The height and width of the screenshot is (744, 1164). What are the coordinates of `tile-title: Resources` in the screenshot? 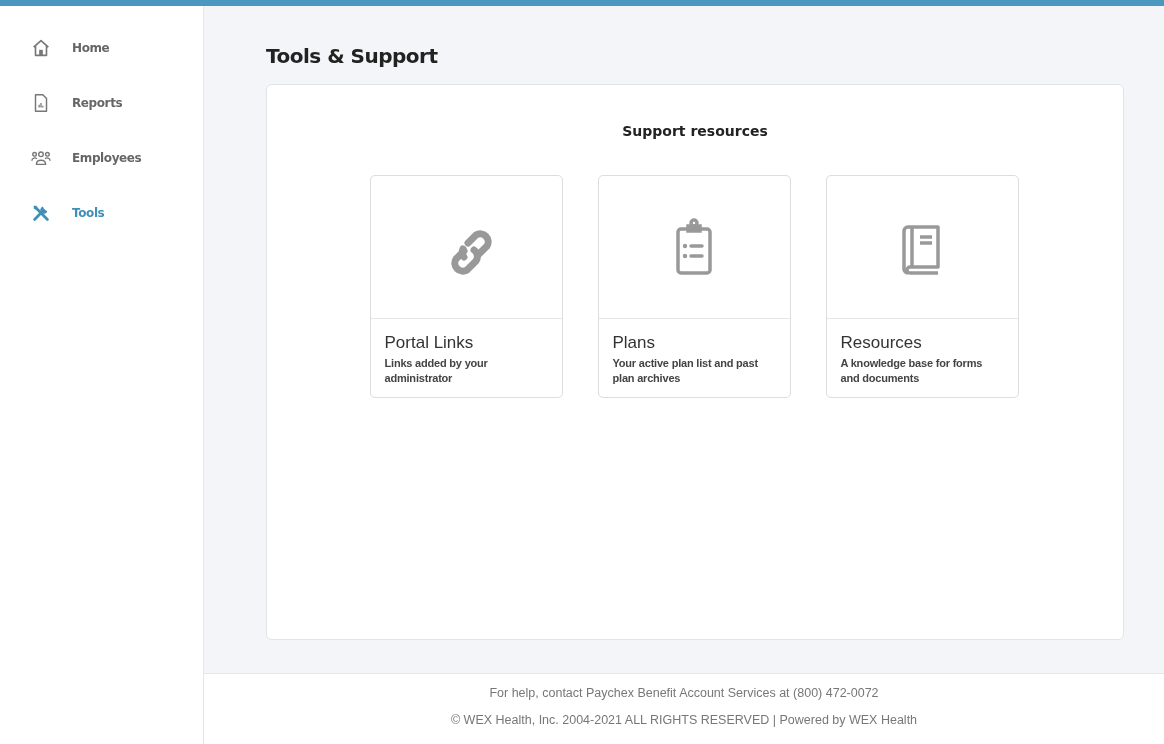 It's located at (881, 343).